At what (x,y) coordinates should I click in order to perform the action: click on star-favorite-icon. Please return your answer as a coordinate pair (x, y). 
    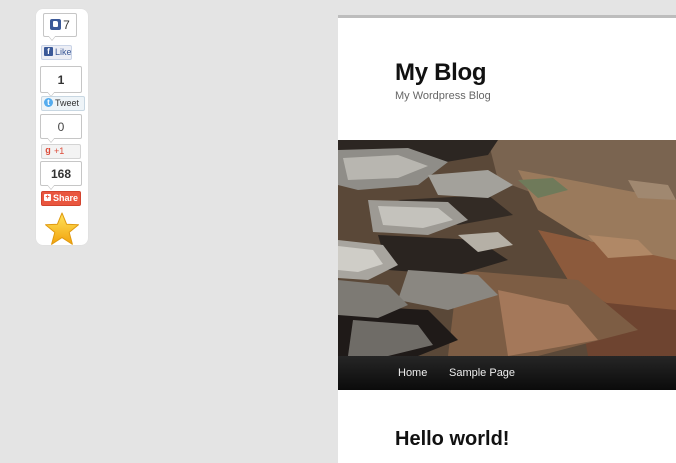
    Looking at the image, I should click on (62, 229).